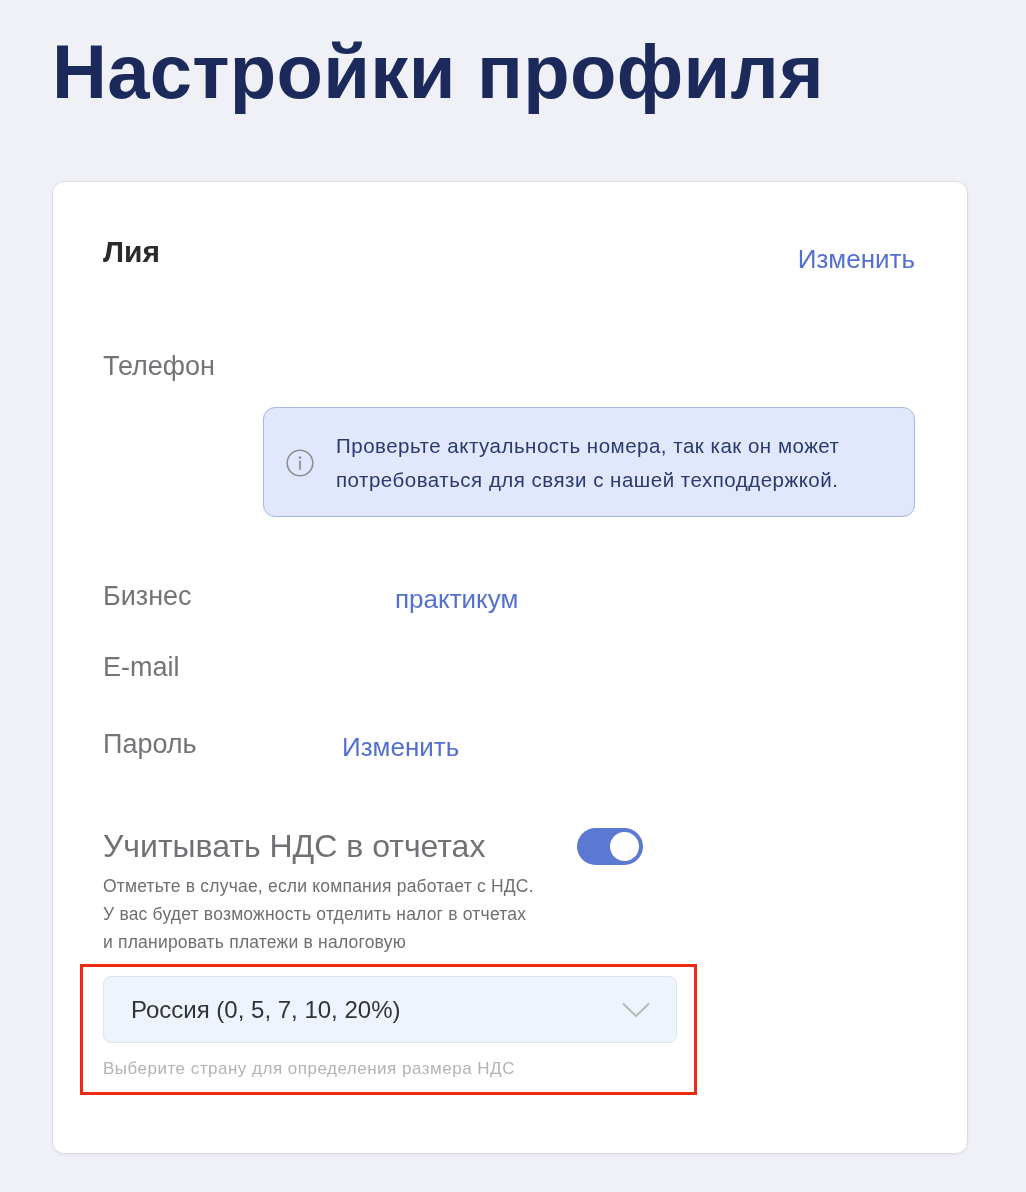 Image resolution: width=1026 pixels, height=1192 pixels. Describe the element at coordinates (150, 744) in the screenshot. I see `field-label: Пароль` at that location.